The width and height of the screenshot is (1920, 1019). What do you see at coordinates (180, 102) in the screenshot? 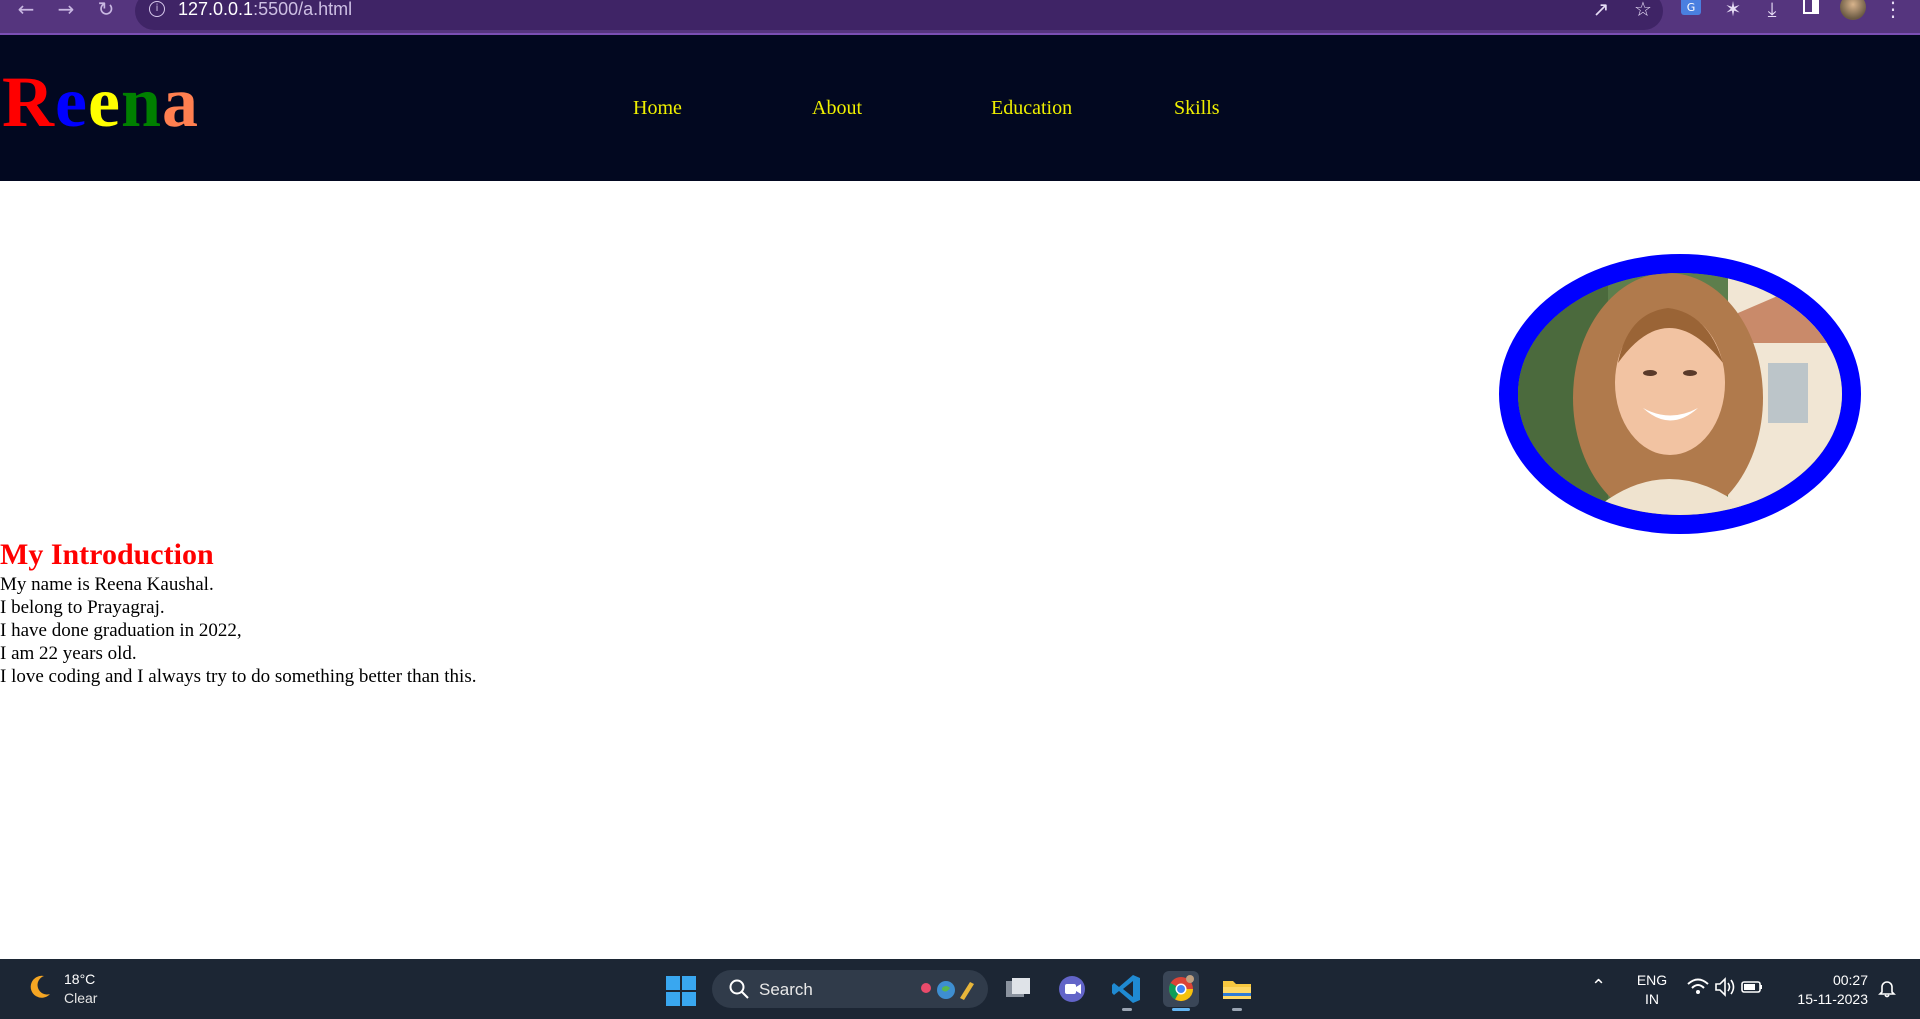
I see `logo-letter: a` at bounding box center [180, 102].